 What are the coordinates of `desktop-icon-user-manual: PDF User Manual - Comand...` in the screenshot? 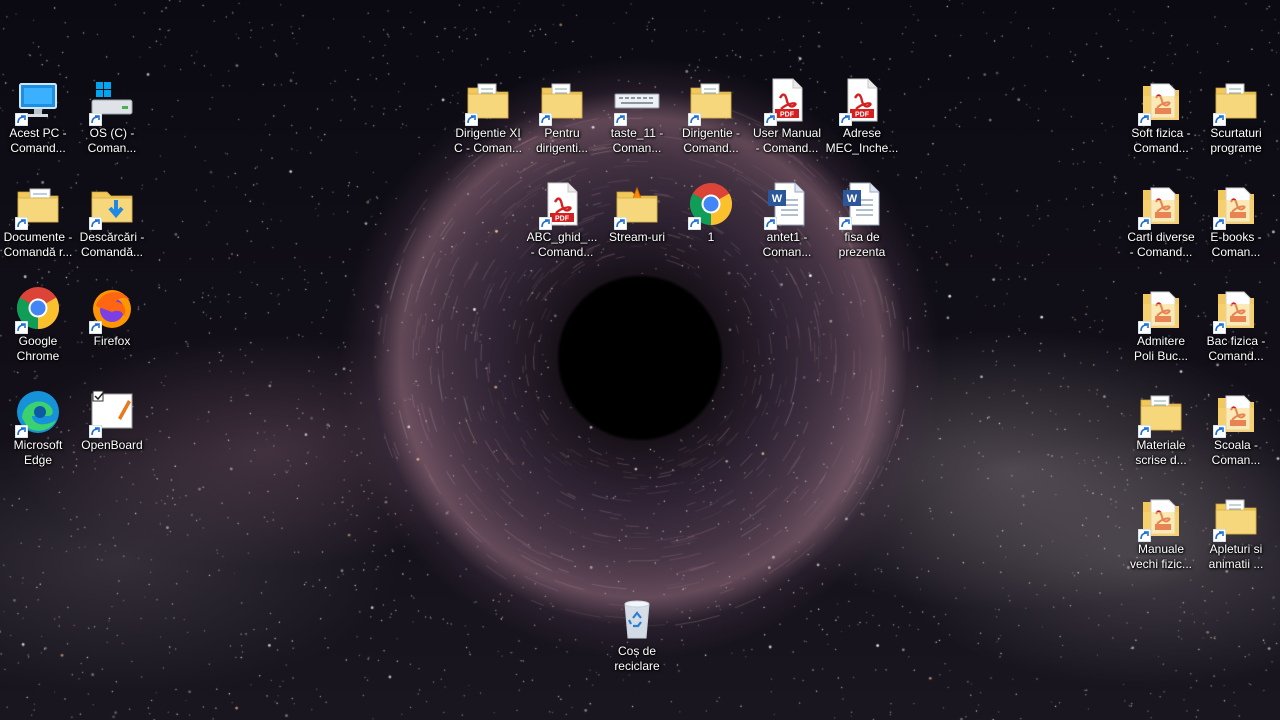 It's located at (787, 122).